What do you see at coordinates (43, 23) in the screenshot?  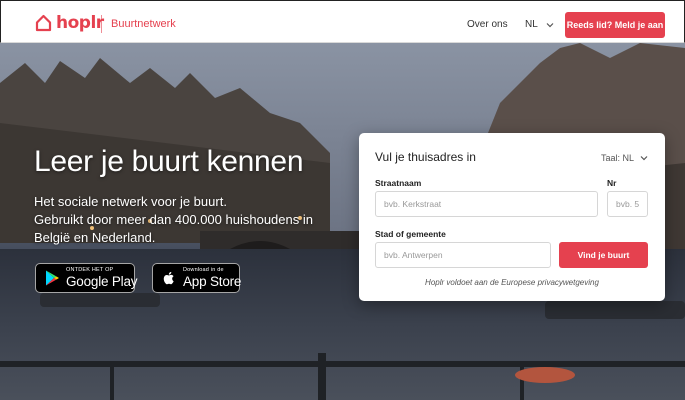 I see `house-icon` at bounding box center [43, 23].